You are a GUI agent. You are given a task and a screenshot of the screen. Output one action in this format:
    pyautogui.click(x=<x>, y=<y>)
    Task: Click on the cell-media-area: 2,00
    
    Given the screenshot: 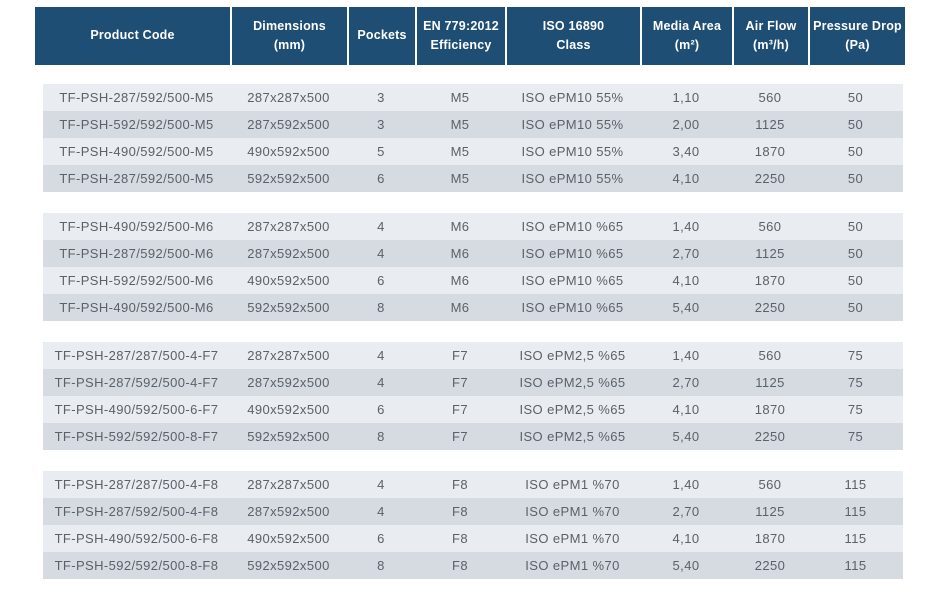 What is the action you would take?
    pyautogui.click(x=686, y=124)
    